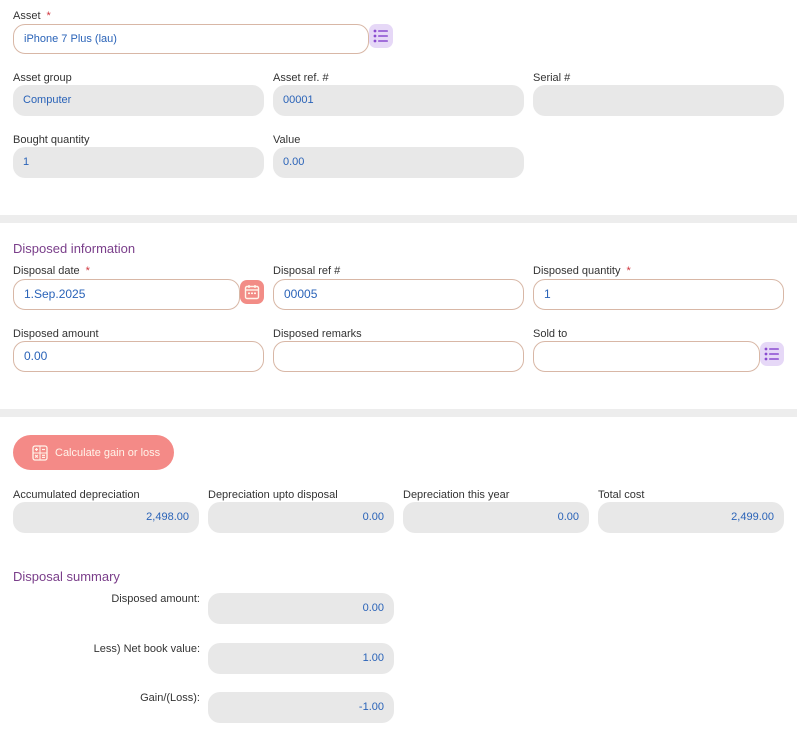  I want to click on summary-net-book-value-label: Less) Net book value:, so click(146, 649).